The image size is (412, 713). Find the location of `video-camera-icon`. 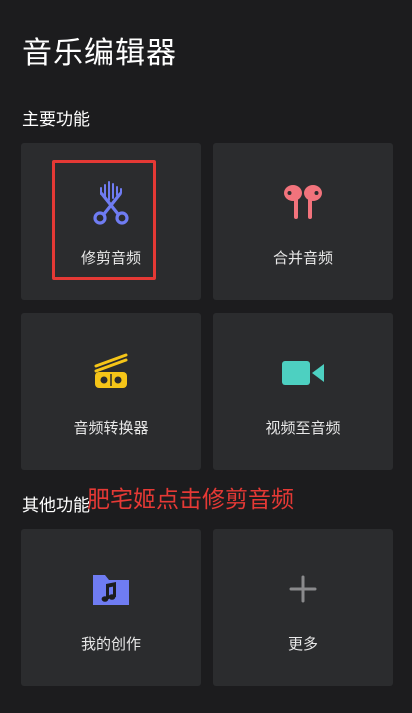

video-camera-icon is located at coordinates (303, 373).